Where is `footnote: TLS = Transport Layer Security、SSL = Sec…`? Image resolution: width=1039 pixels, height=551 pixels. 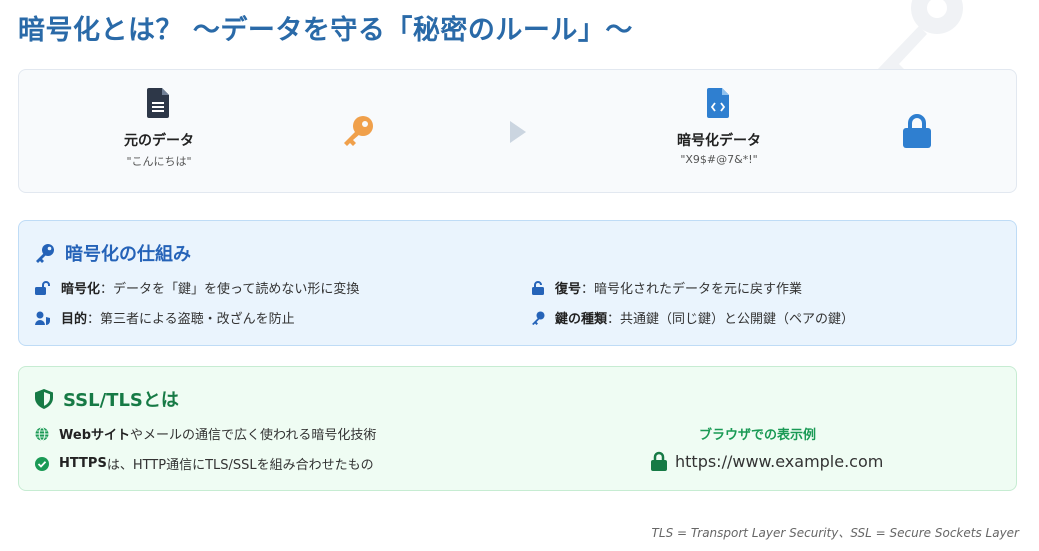
footnote: TLS = Transport Layer Security、SSL = Sec… is located at coordinates (835, 533).